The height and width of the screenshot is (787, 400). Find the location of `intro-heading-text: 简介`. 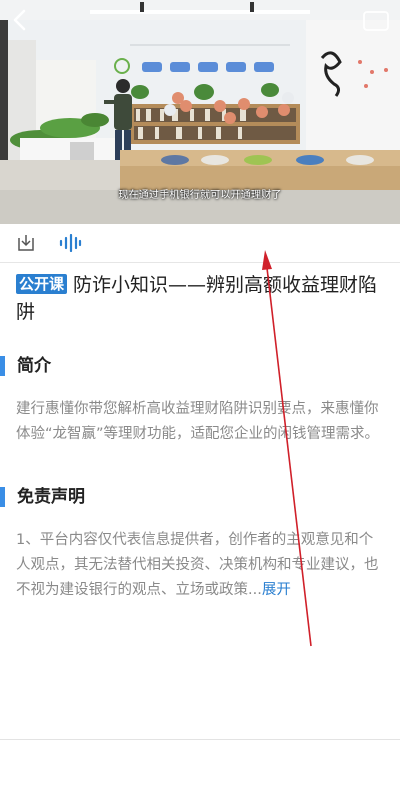

intro-heading-text: 简介 is located at coordinates (34, 366).